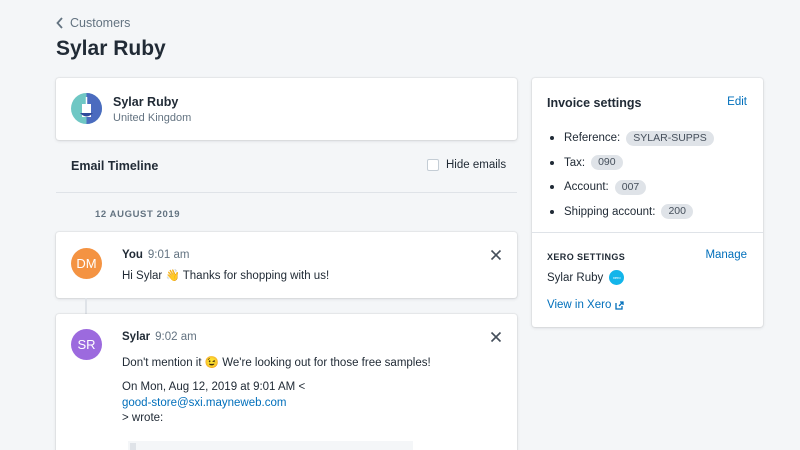  Describe the element at coordinates (607, 163) in the screenshot. I see `setting-value-badge: 090` at that location.